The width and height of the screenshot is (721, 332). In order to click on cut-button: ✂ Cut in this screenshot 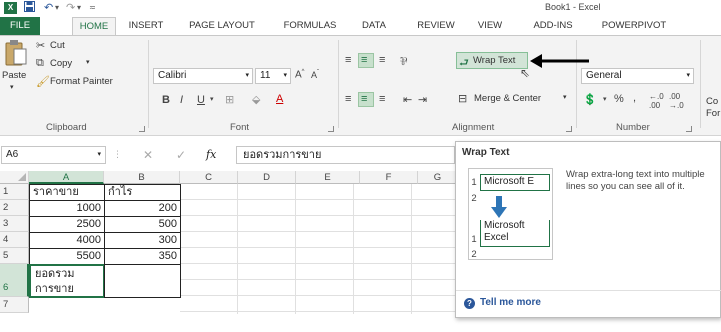, I will do `click(66, 46)`.